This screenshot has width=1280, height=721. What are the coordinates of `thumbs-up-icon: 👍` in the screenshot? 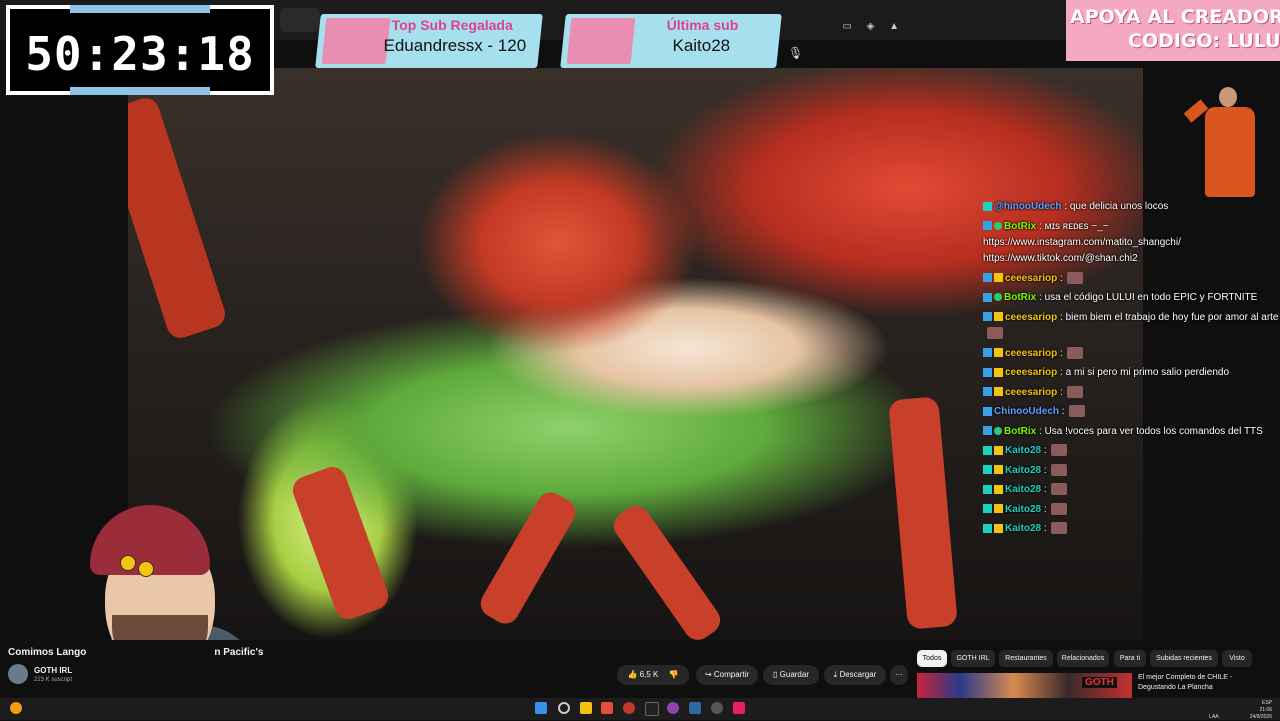 It's located at (632, 674).